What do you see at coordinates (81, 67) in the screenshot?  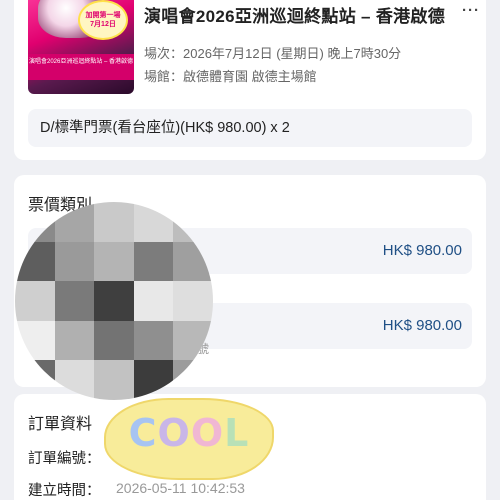 I see `poster-banner: 演唱會2026亞洲巡迴終點站 – 香港啟德` at bounding box center [81, 67].